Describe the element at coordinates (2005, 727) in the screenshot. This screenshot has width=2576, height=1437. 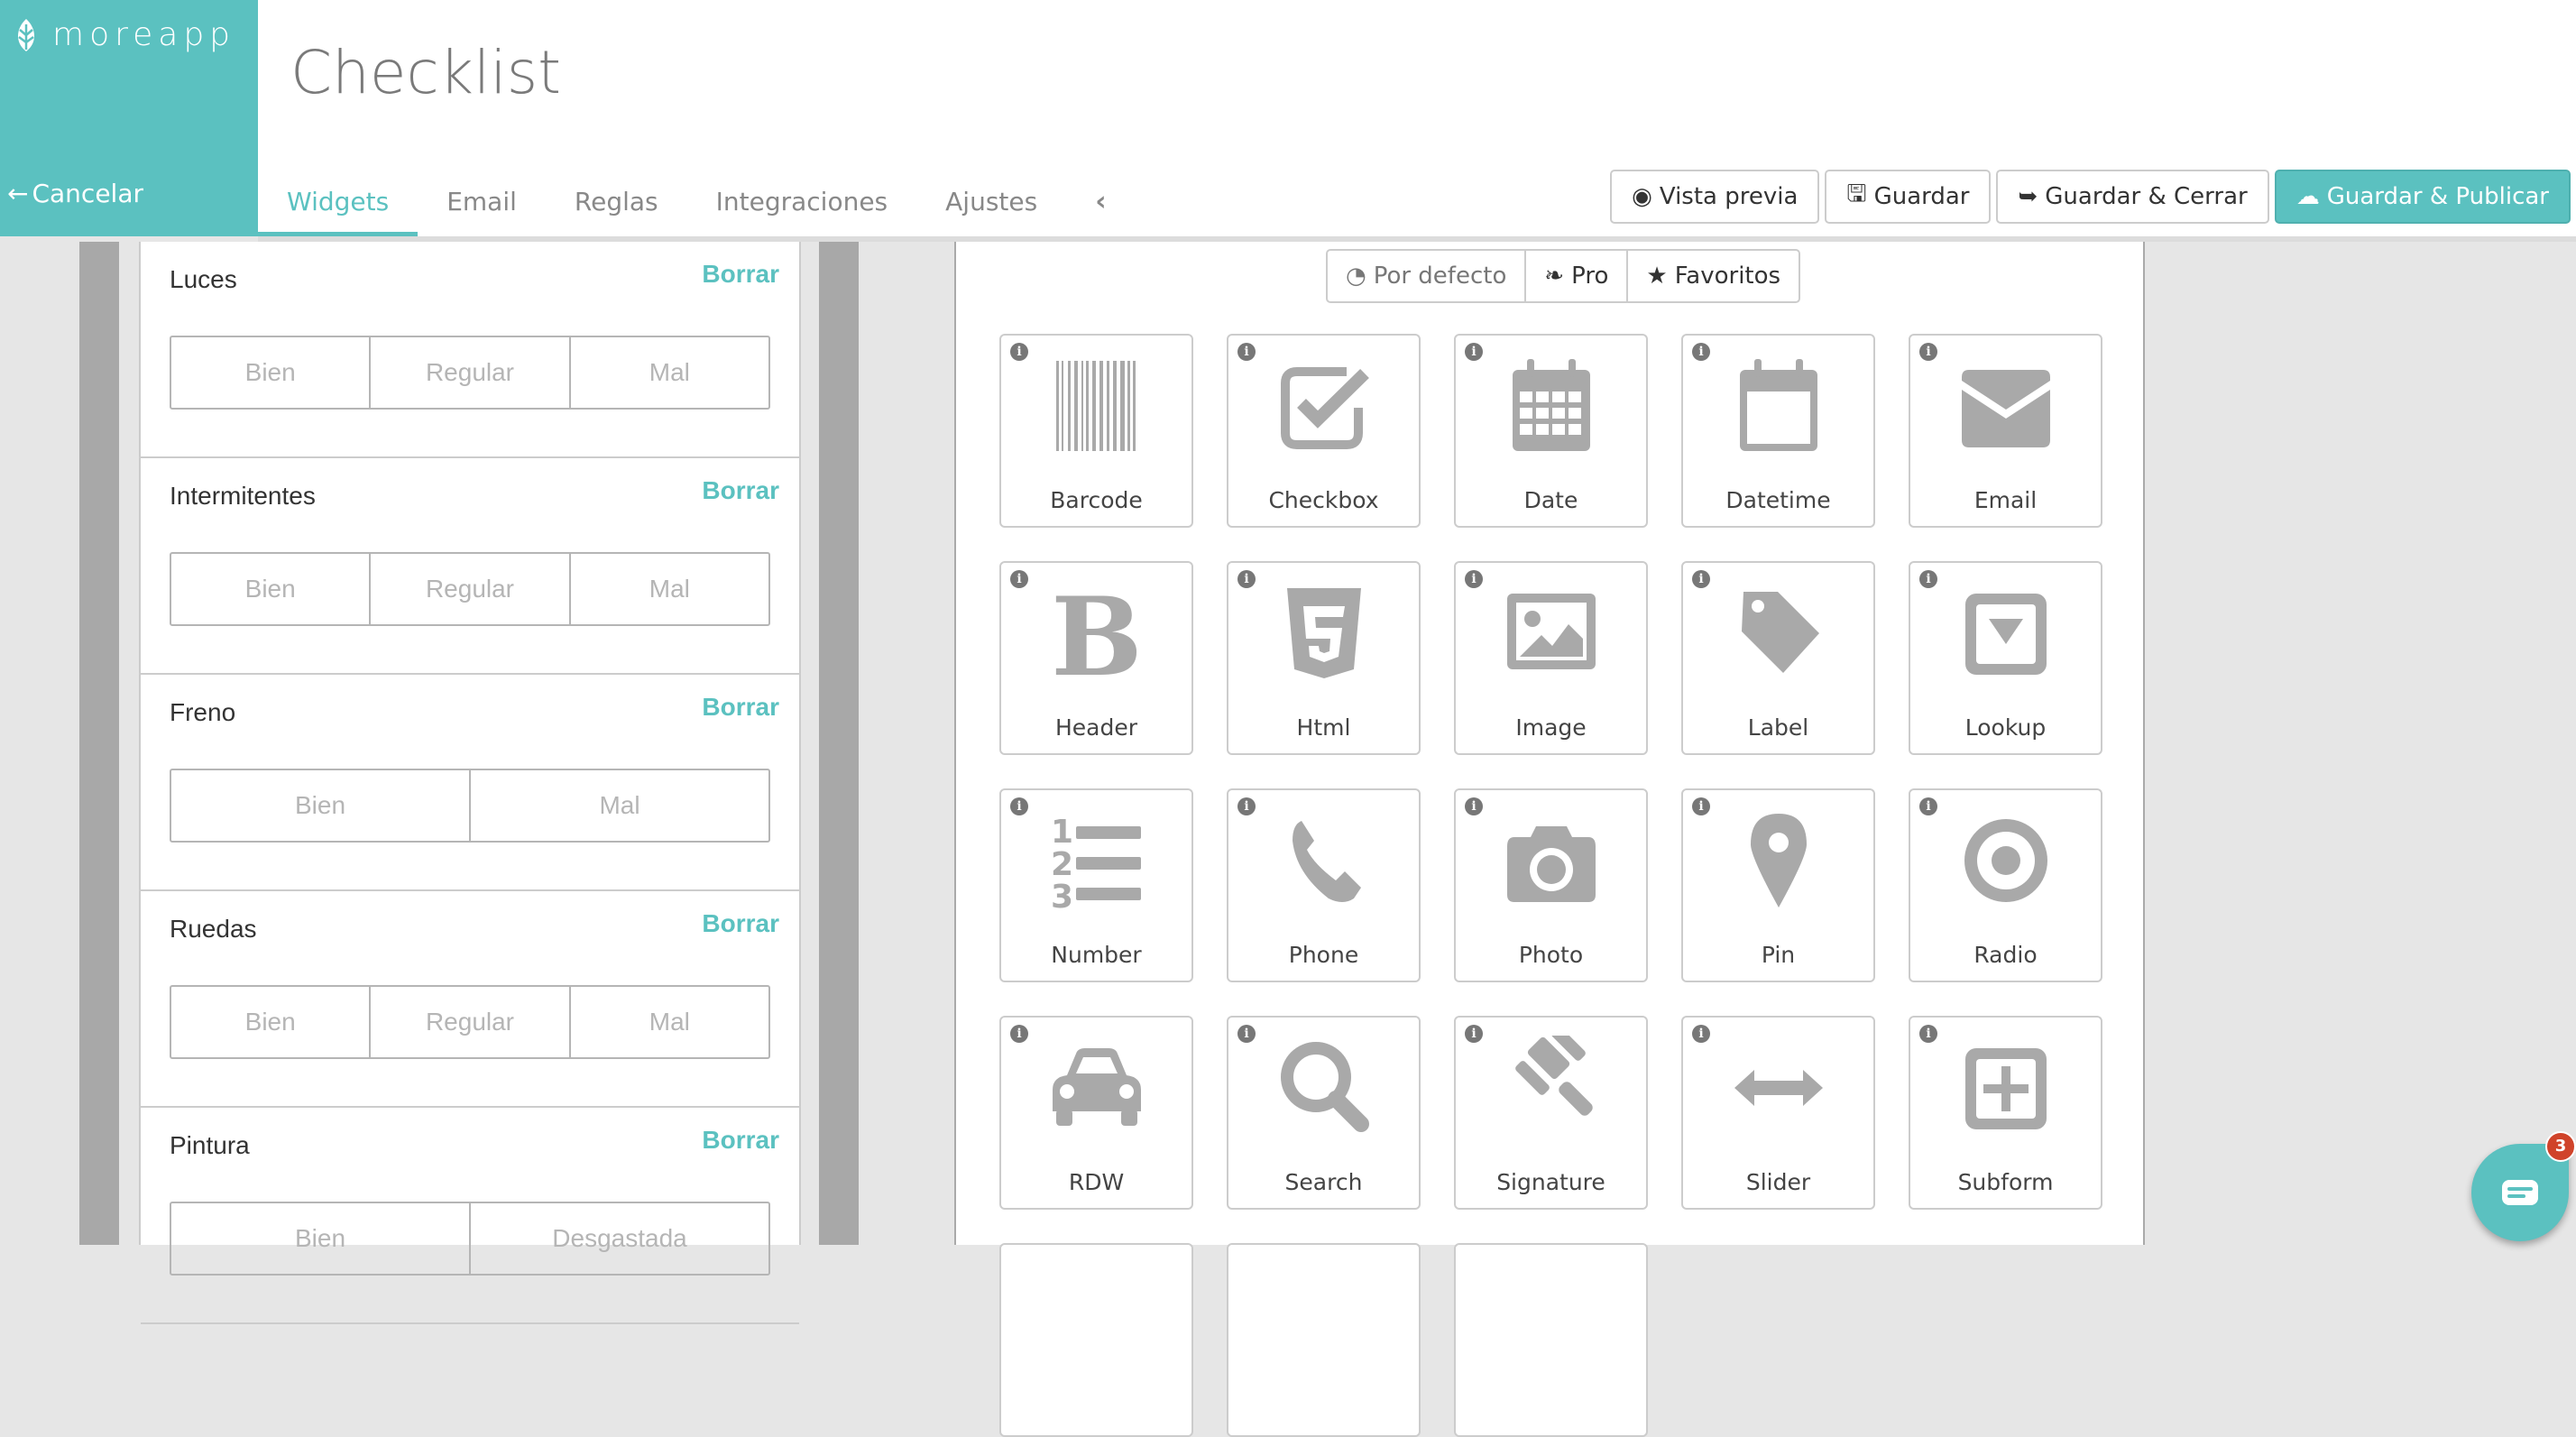
I see `widget-name: Lookup` at that location.